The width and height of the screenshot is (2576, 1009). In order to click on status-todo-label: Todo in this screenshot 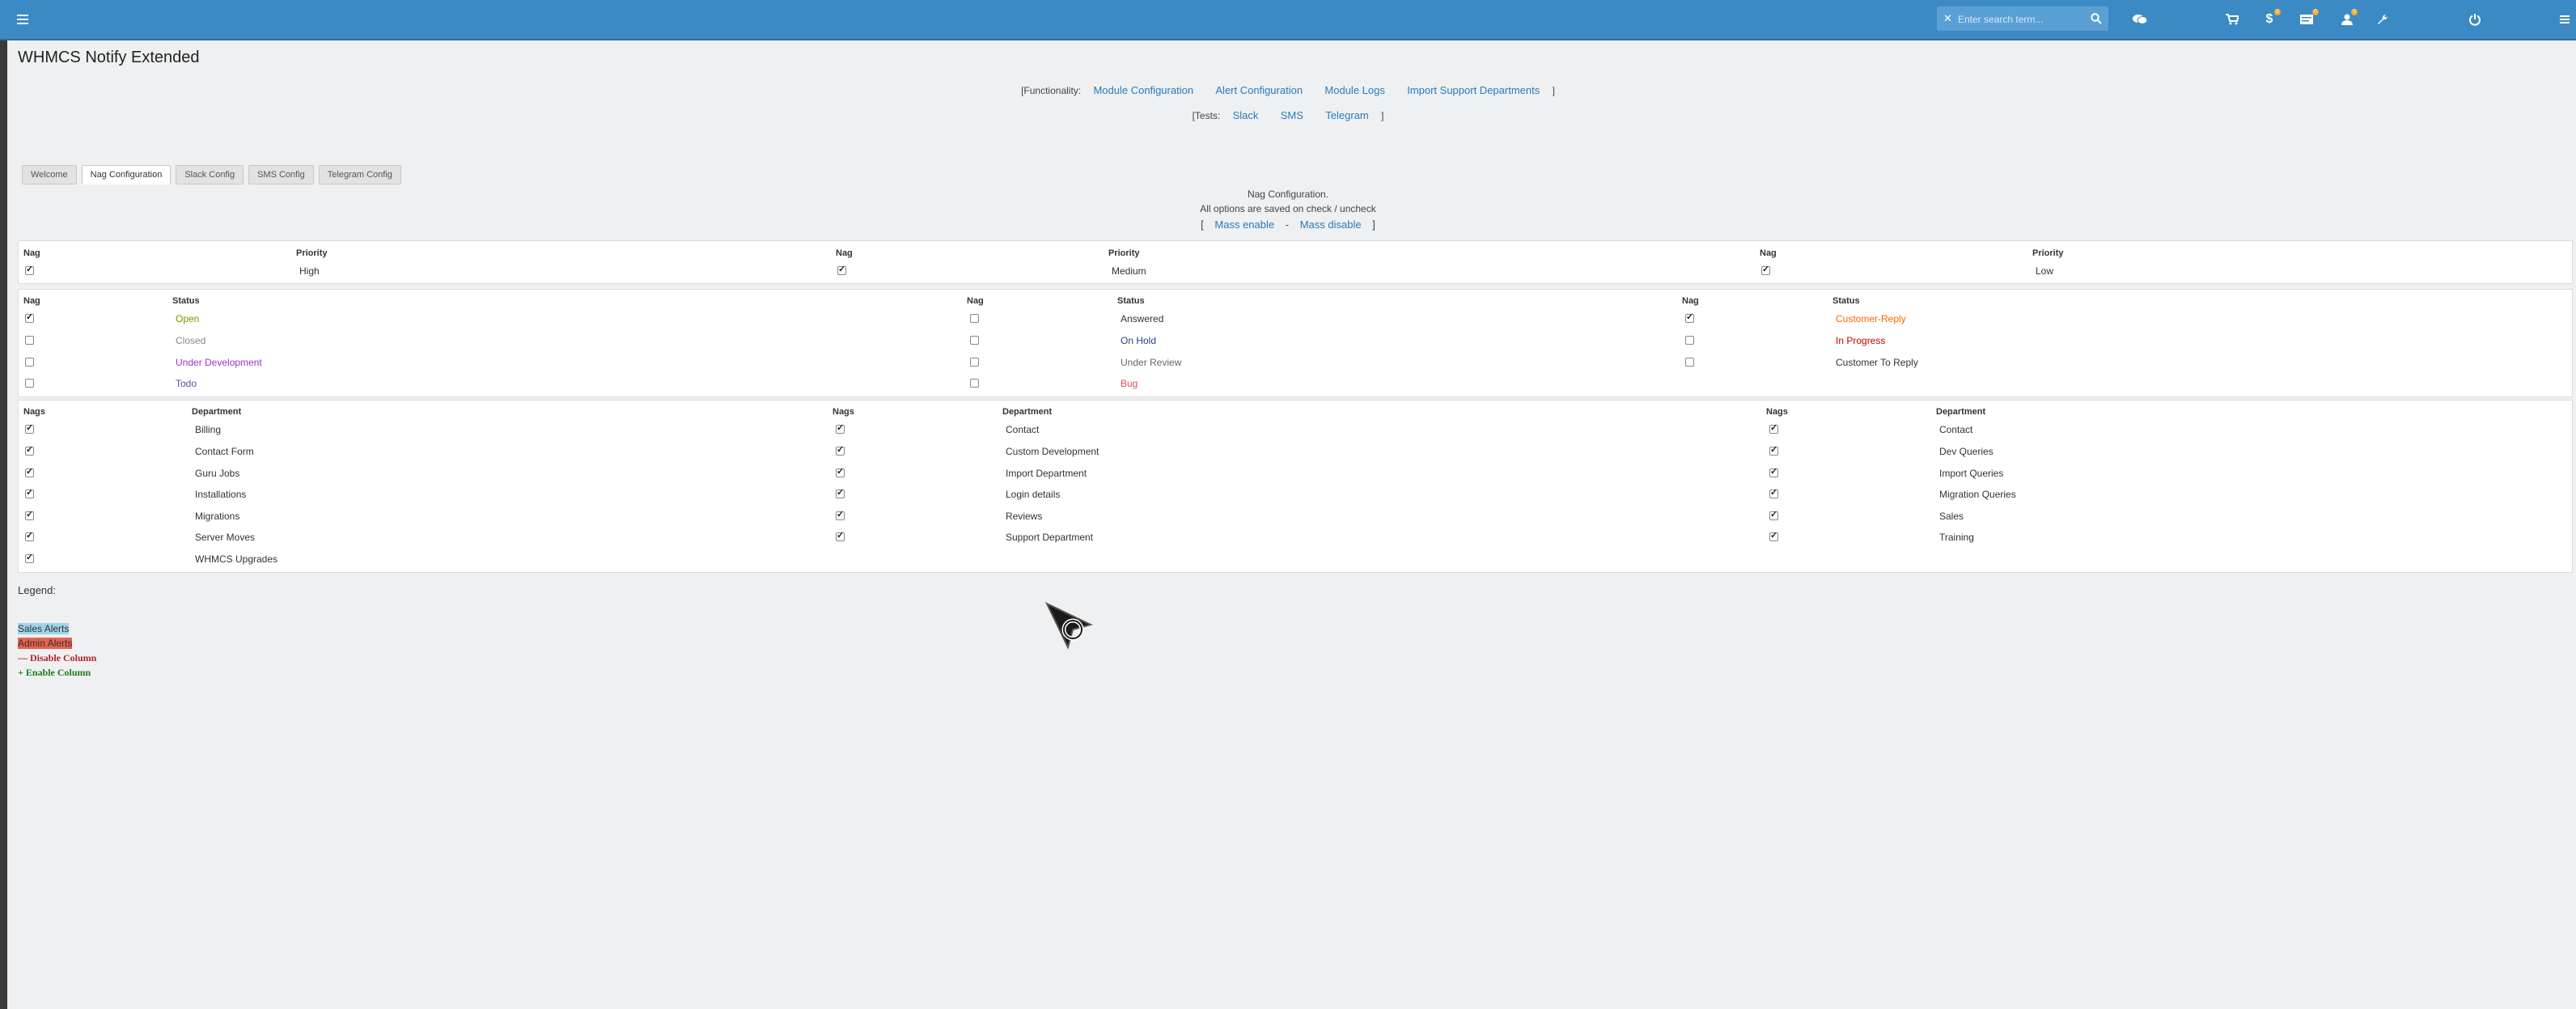, I will do `click(186, 383)`.